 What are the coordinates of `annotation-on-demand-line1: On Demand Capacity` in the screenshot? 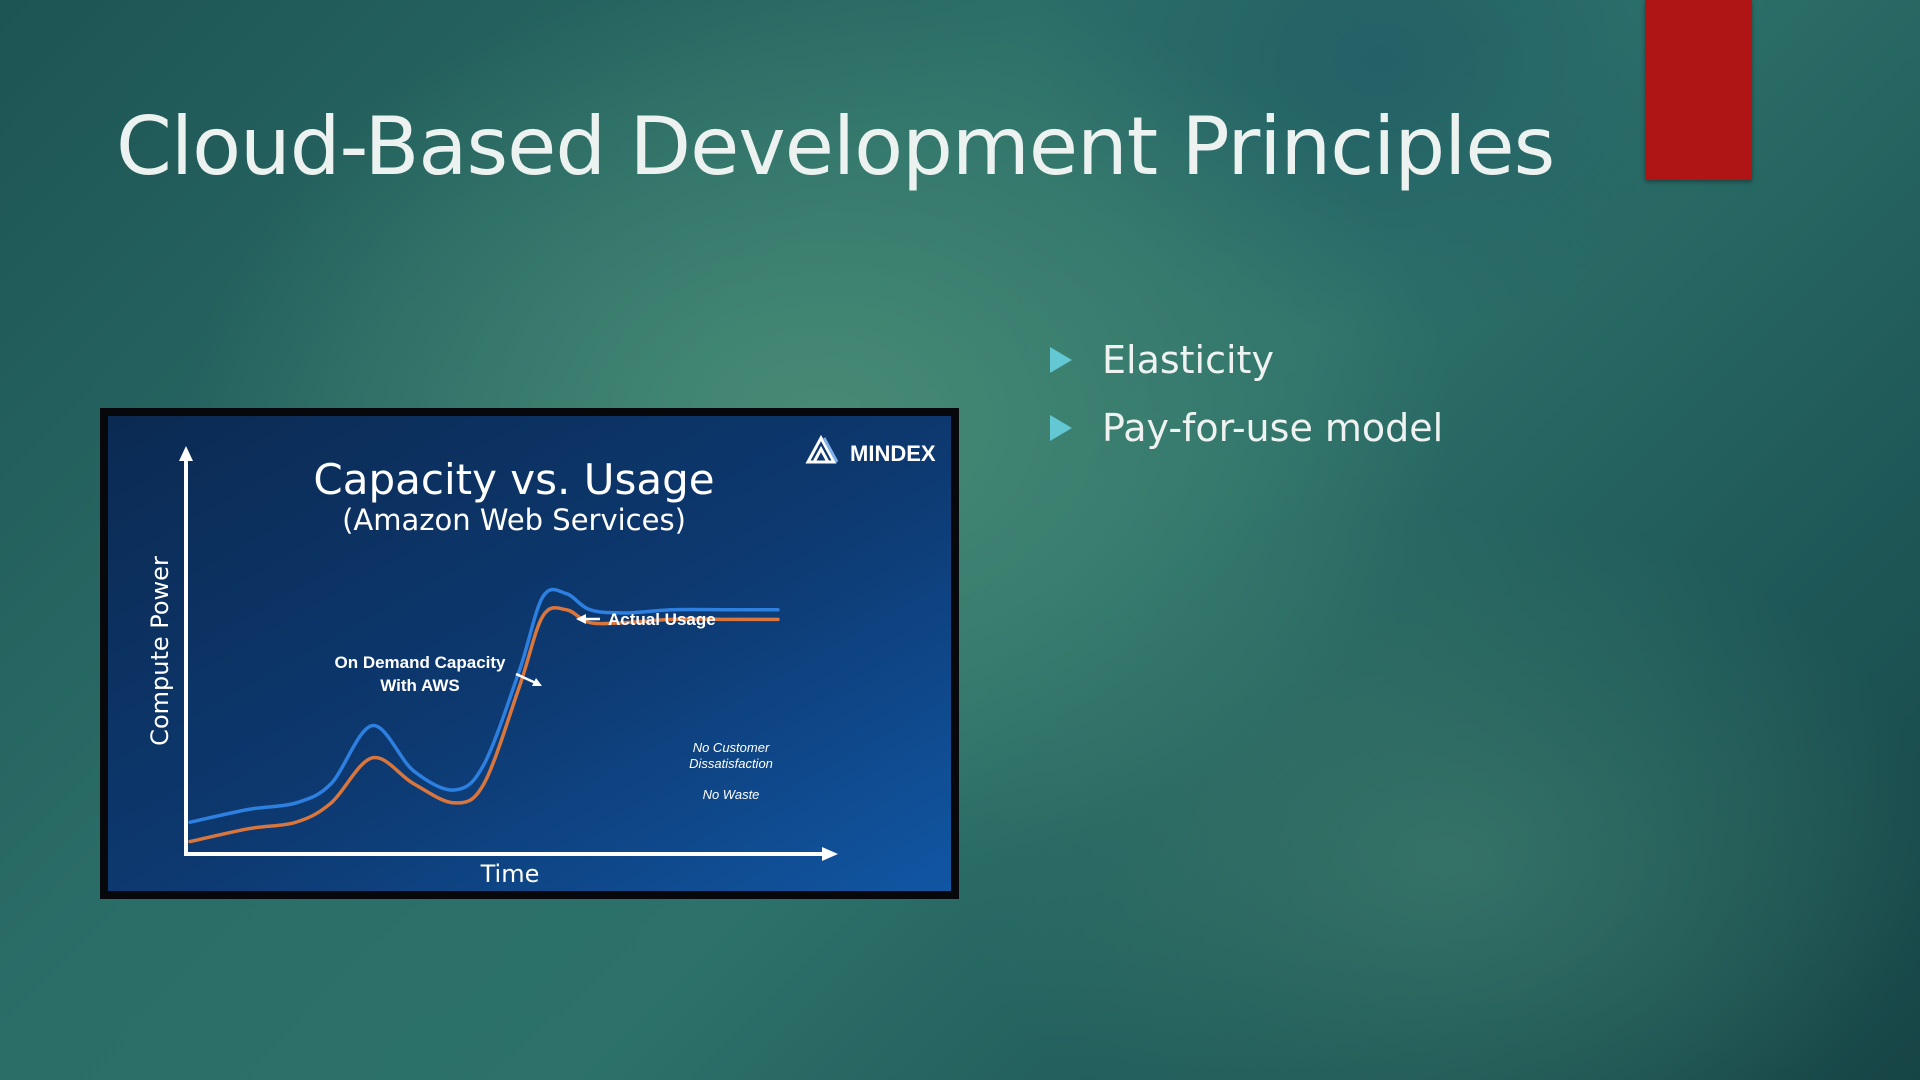 It's located at (421, 662).